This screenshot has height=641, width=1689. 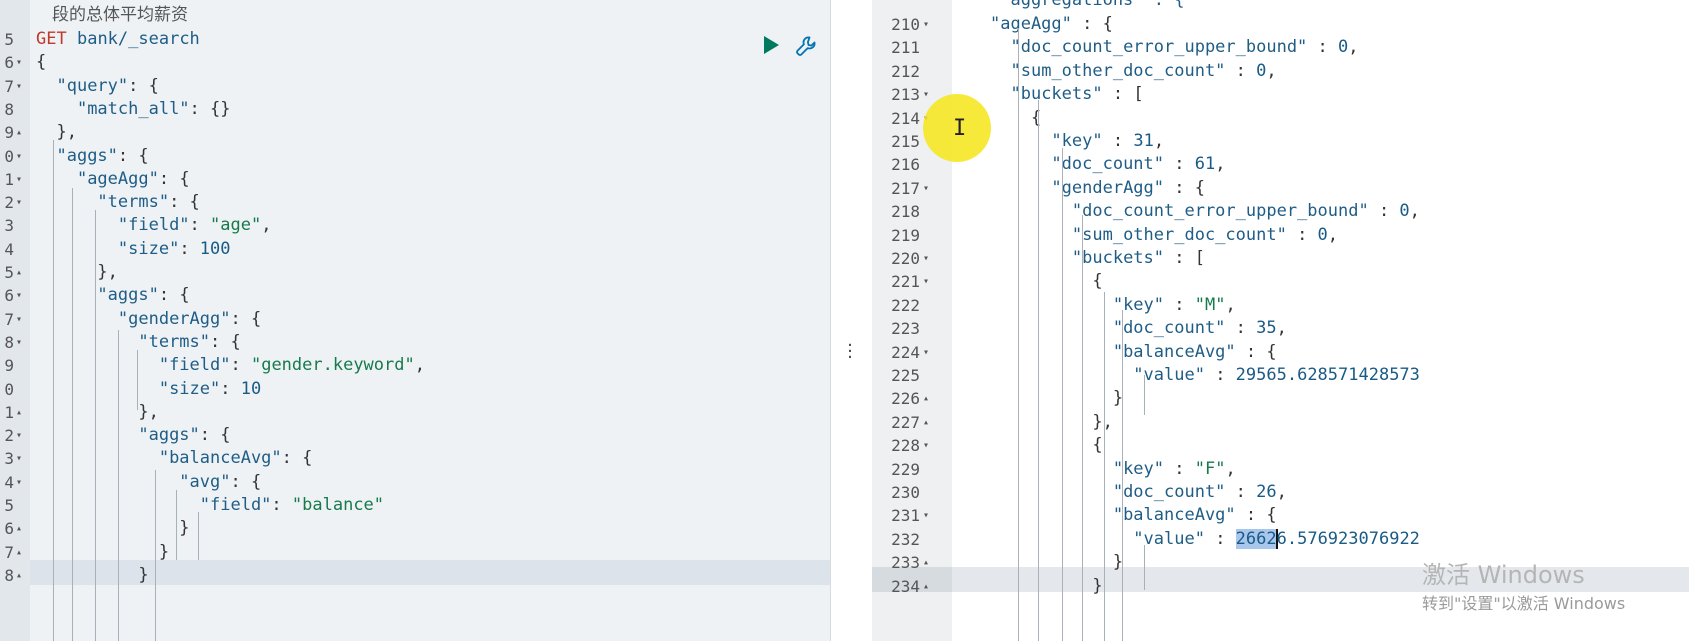 I want to click on response-code-line: 231 ▾ "balanceAvg" : {, so click(x=1280, y=515).